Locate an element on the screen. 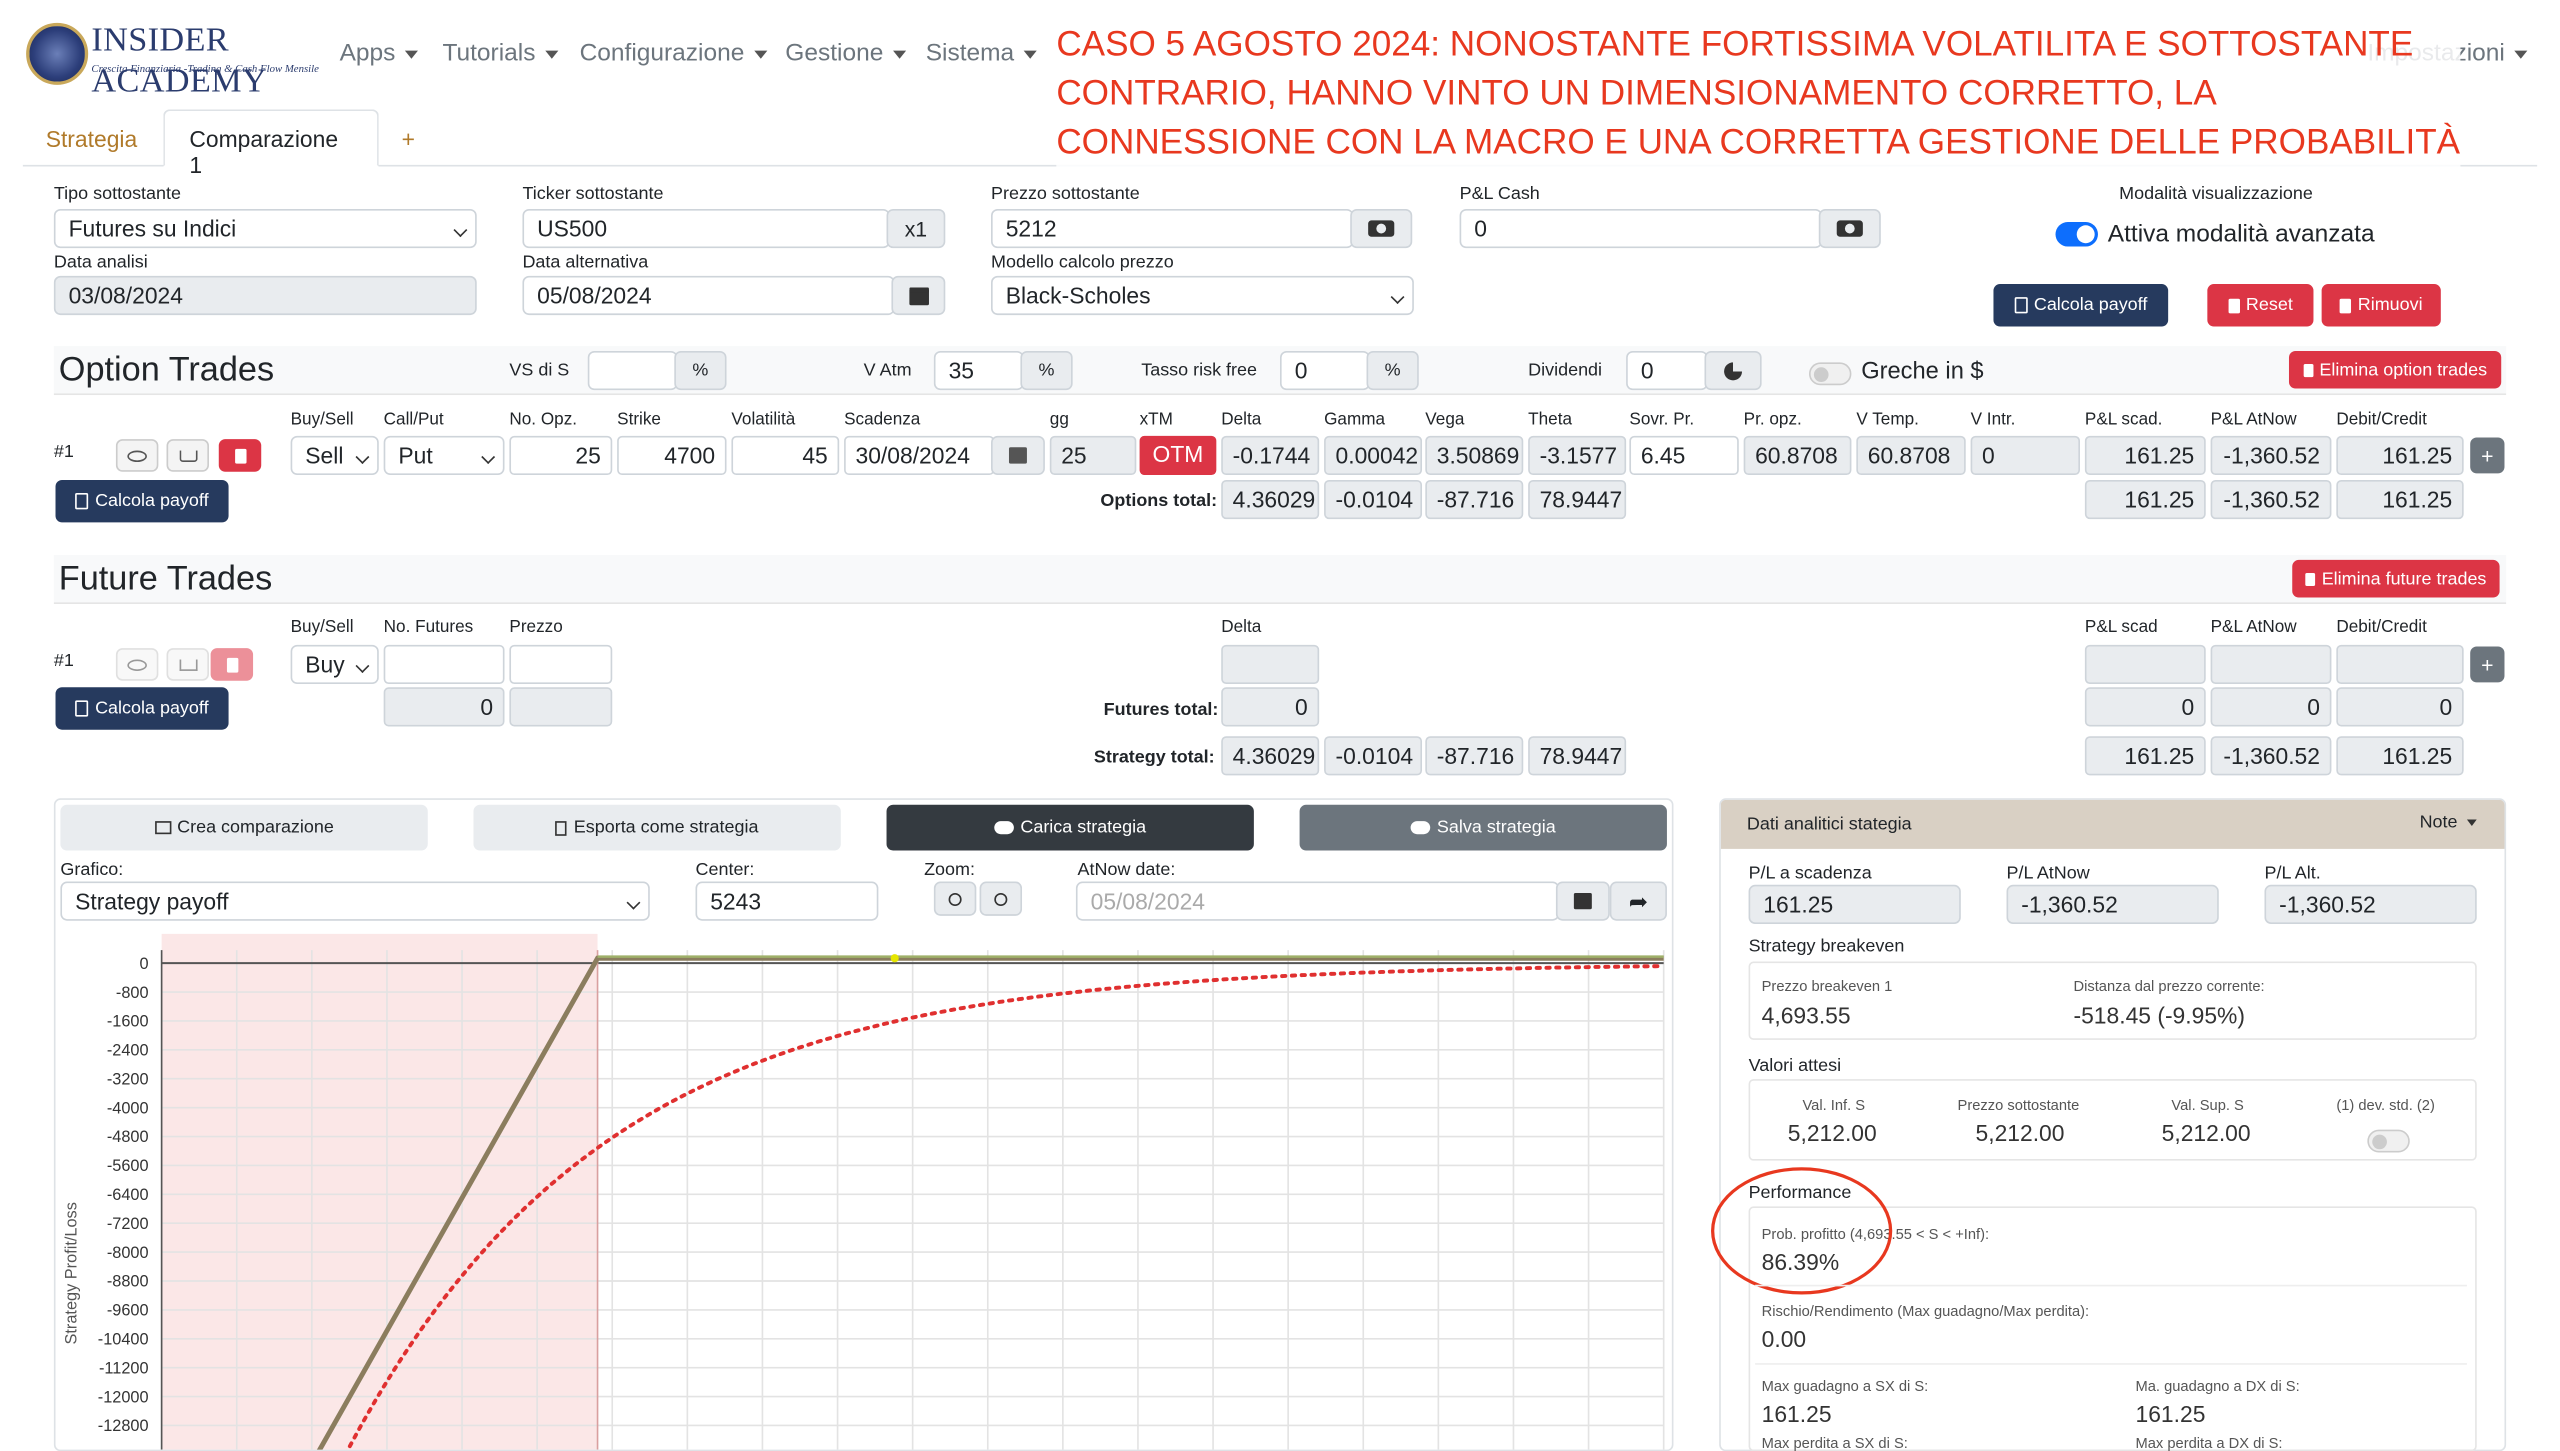  view-button is located at coordinates (137, 455).